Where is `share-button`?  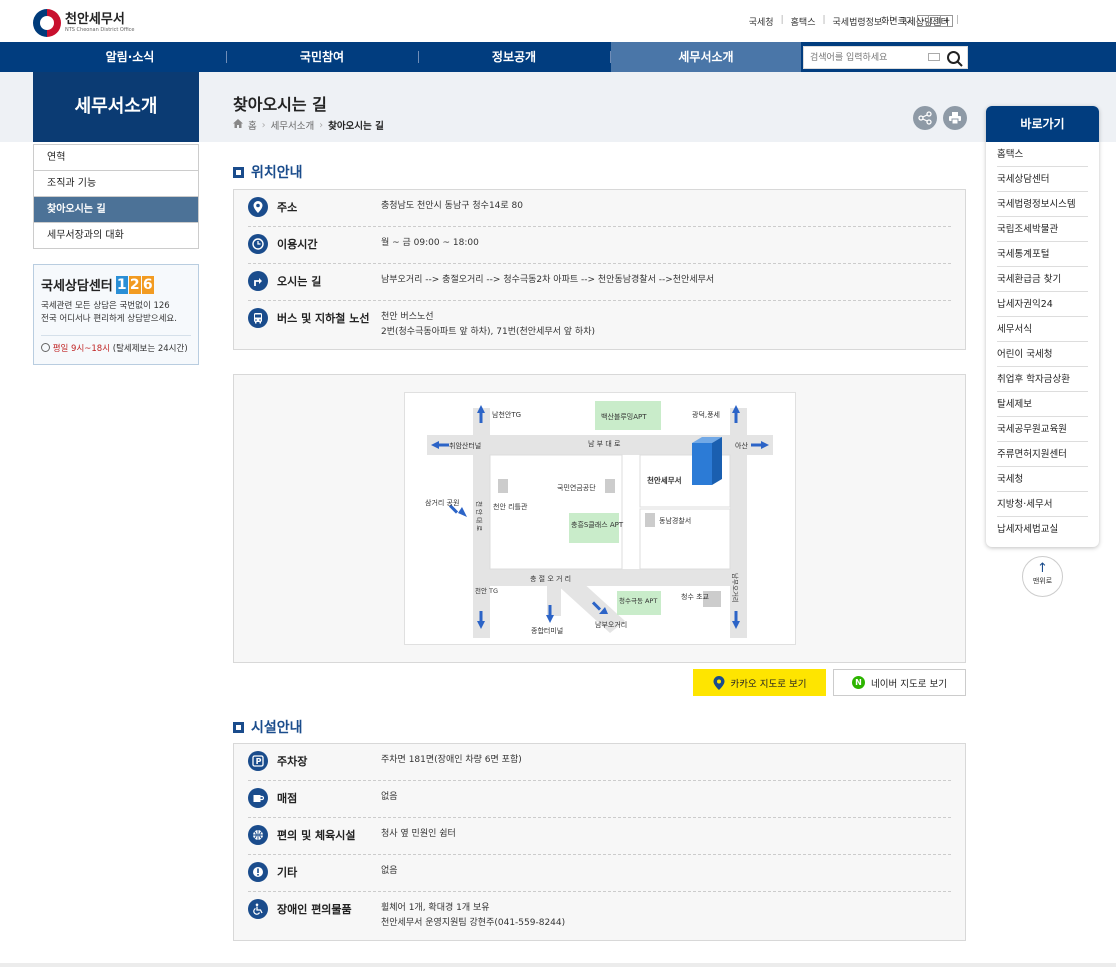 share-button is located at coordinates (925, 118).